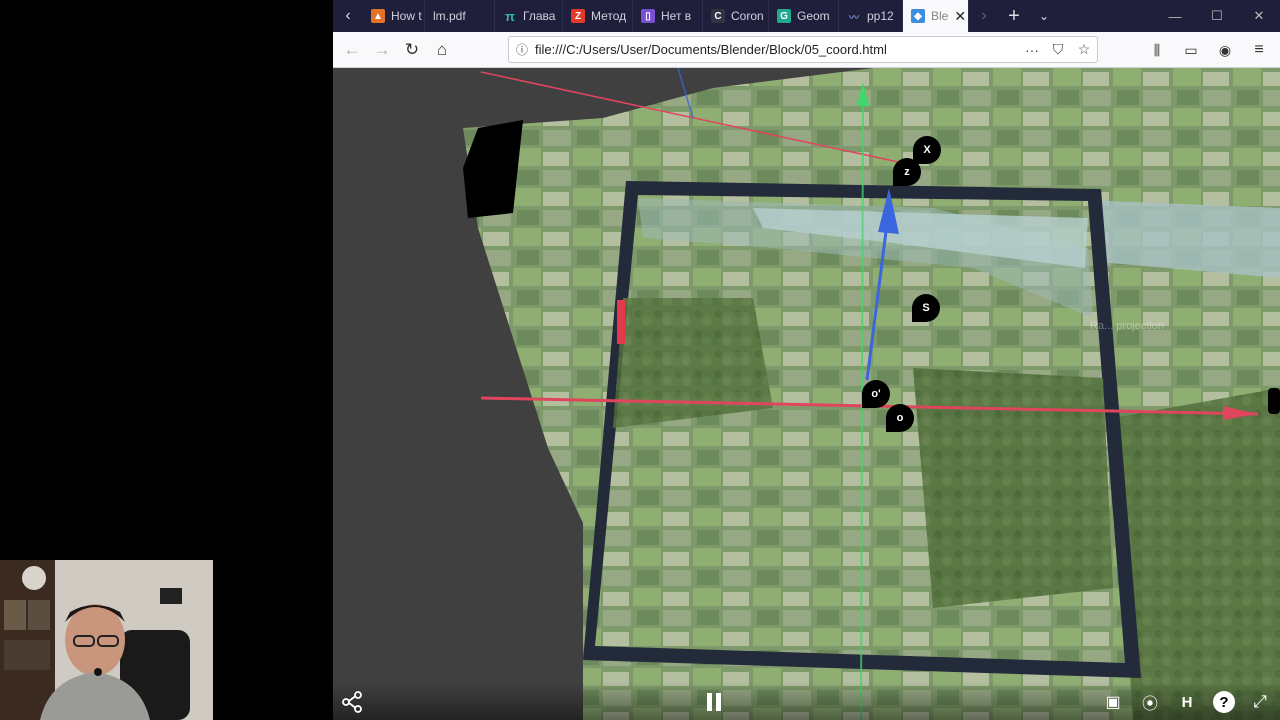 The height and width of the screenshot is (720, 1280). I want to click on info-icon: ⓘ, so click(522, 49).